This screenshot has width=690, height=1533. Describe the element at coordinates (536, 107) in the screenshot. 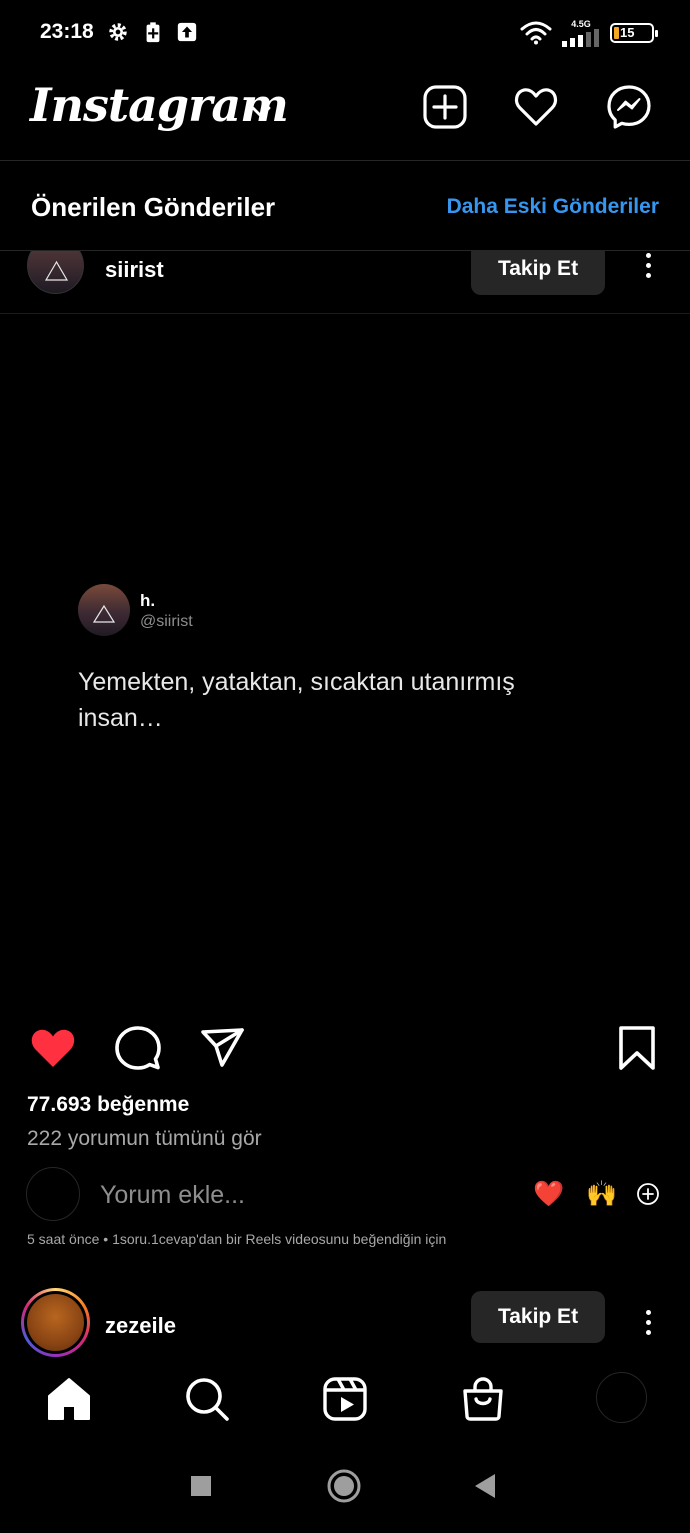

I see `activity-heart-icon` at that location.